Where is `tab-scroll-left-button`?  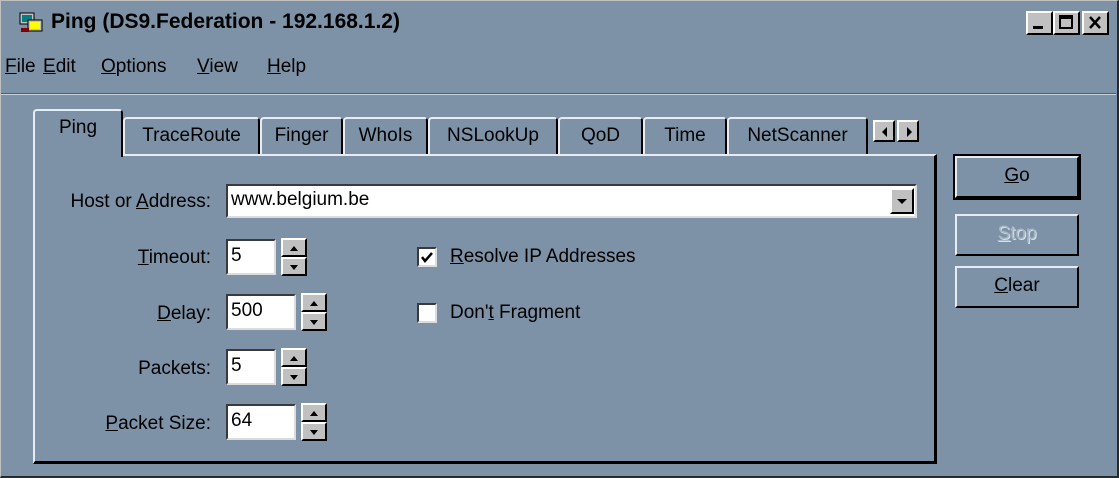 tab-scroll-left-button is located at coordinates (884, 131).